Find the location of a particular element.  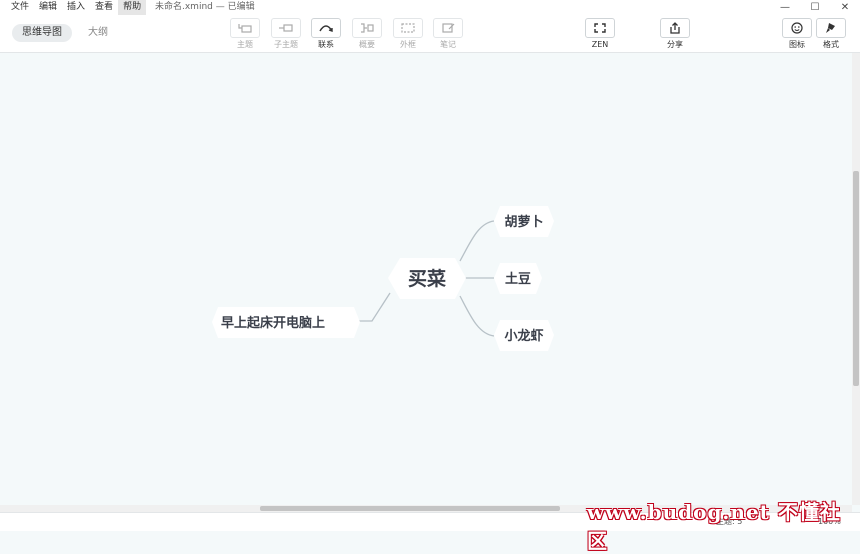

boundary-label: 外框 is located at coordinates (408, 44).